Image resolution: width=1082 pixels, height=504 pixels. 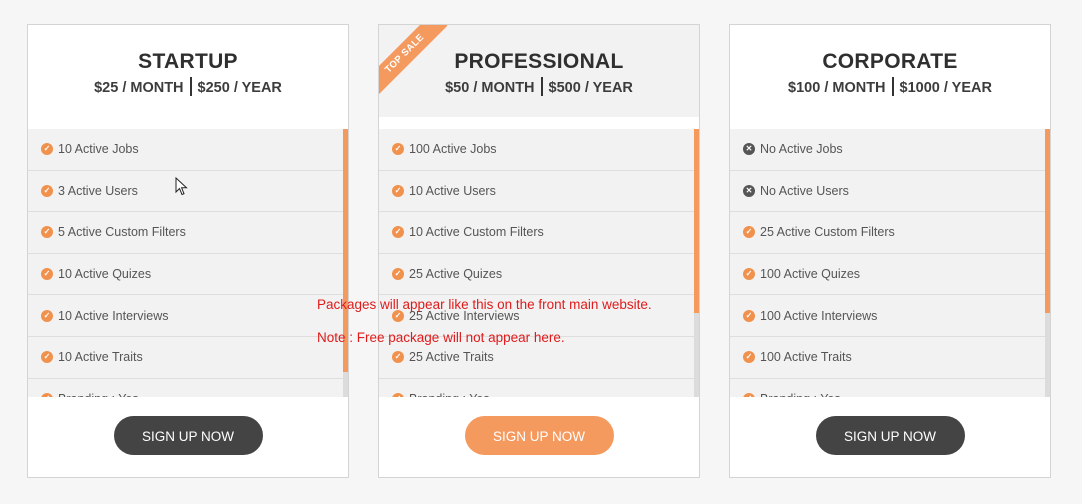 What do you see at coordinates (239, 88) in the screenshot?
I see `price-yearly: $250 / YEAR` at bounding box center [239, 88].